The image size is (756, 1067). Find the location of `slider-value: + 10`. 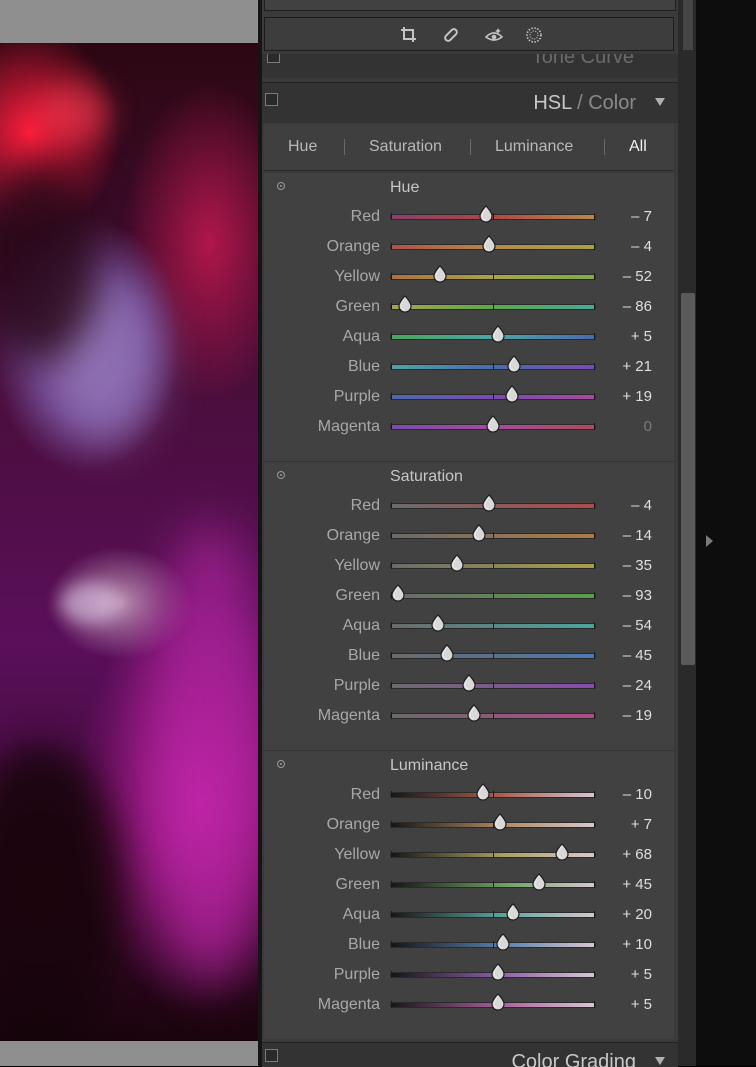

slider-value: + 10 is located at coordinates (637, 944).